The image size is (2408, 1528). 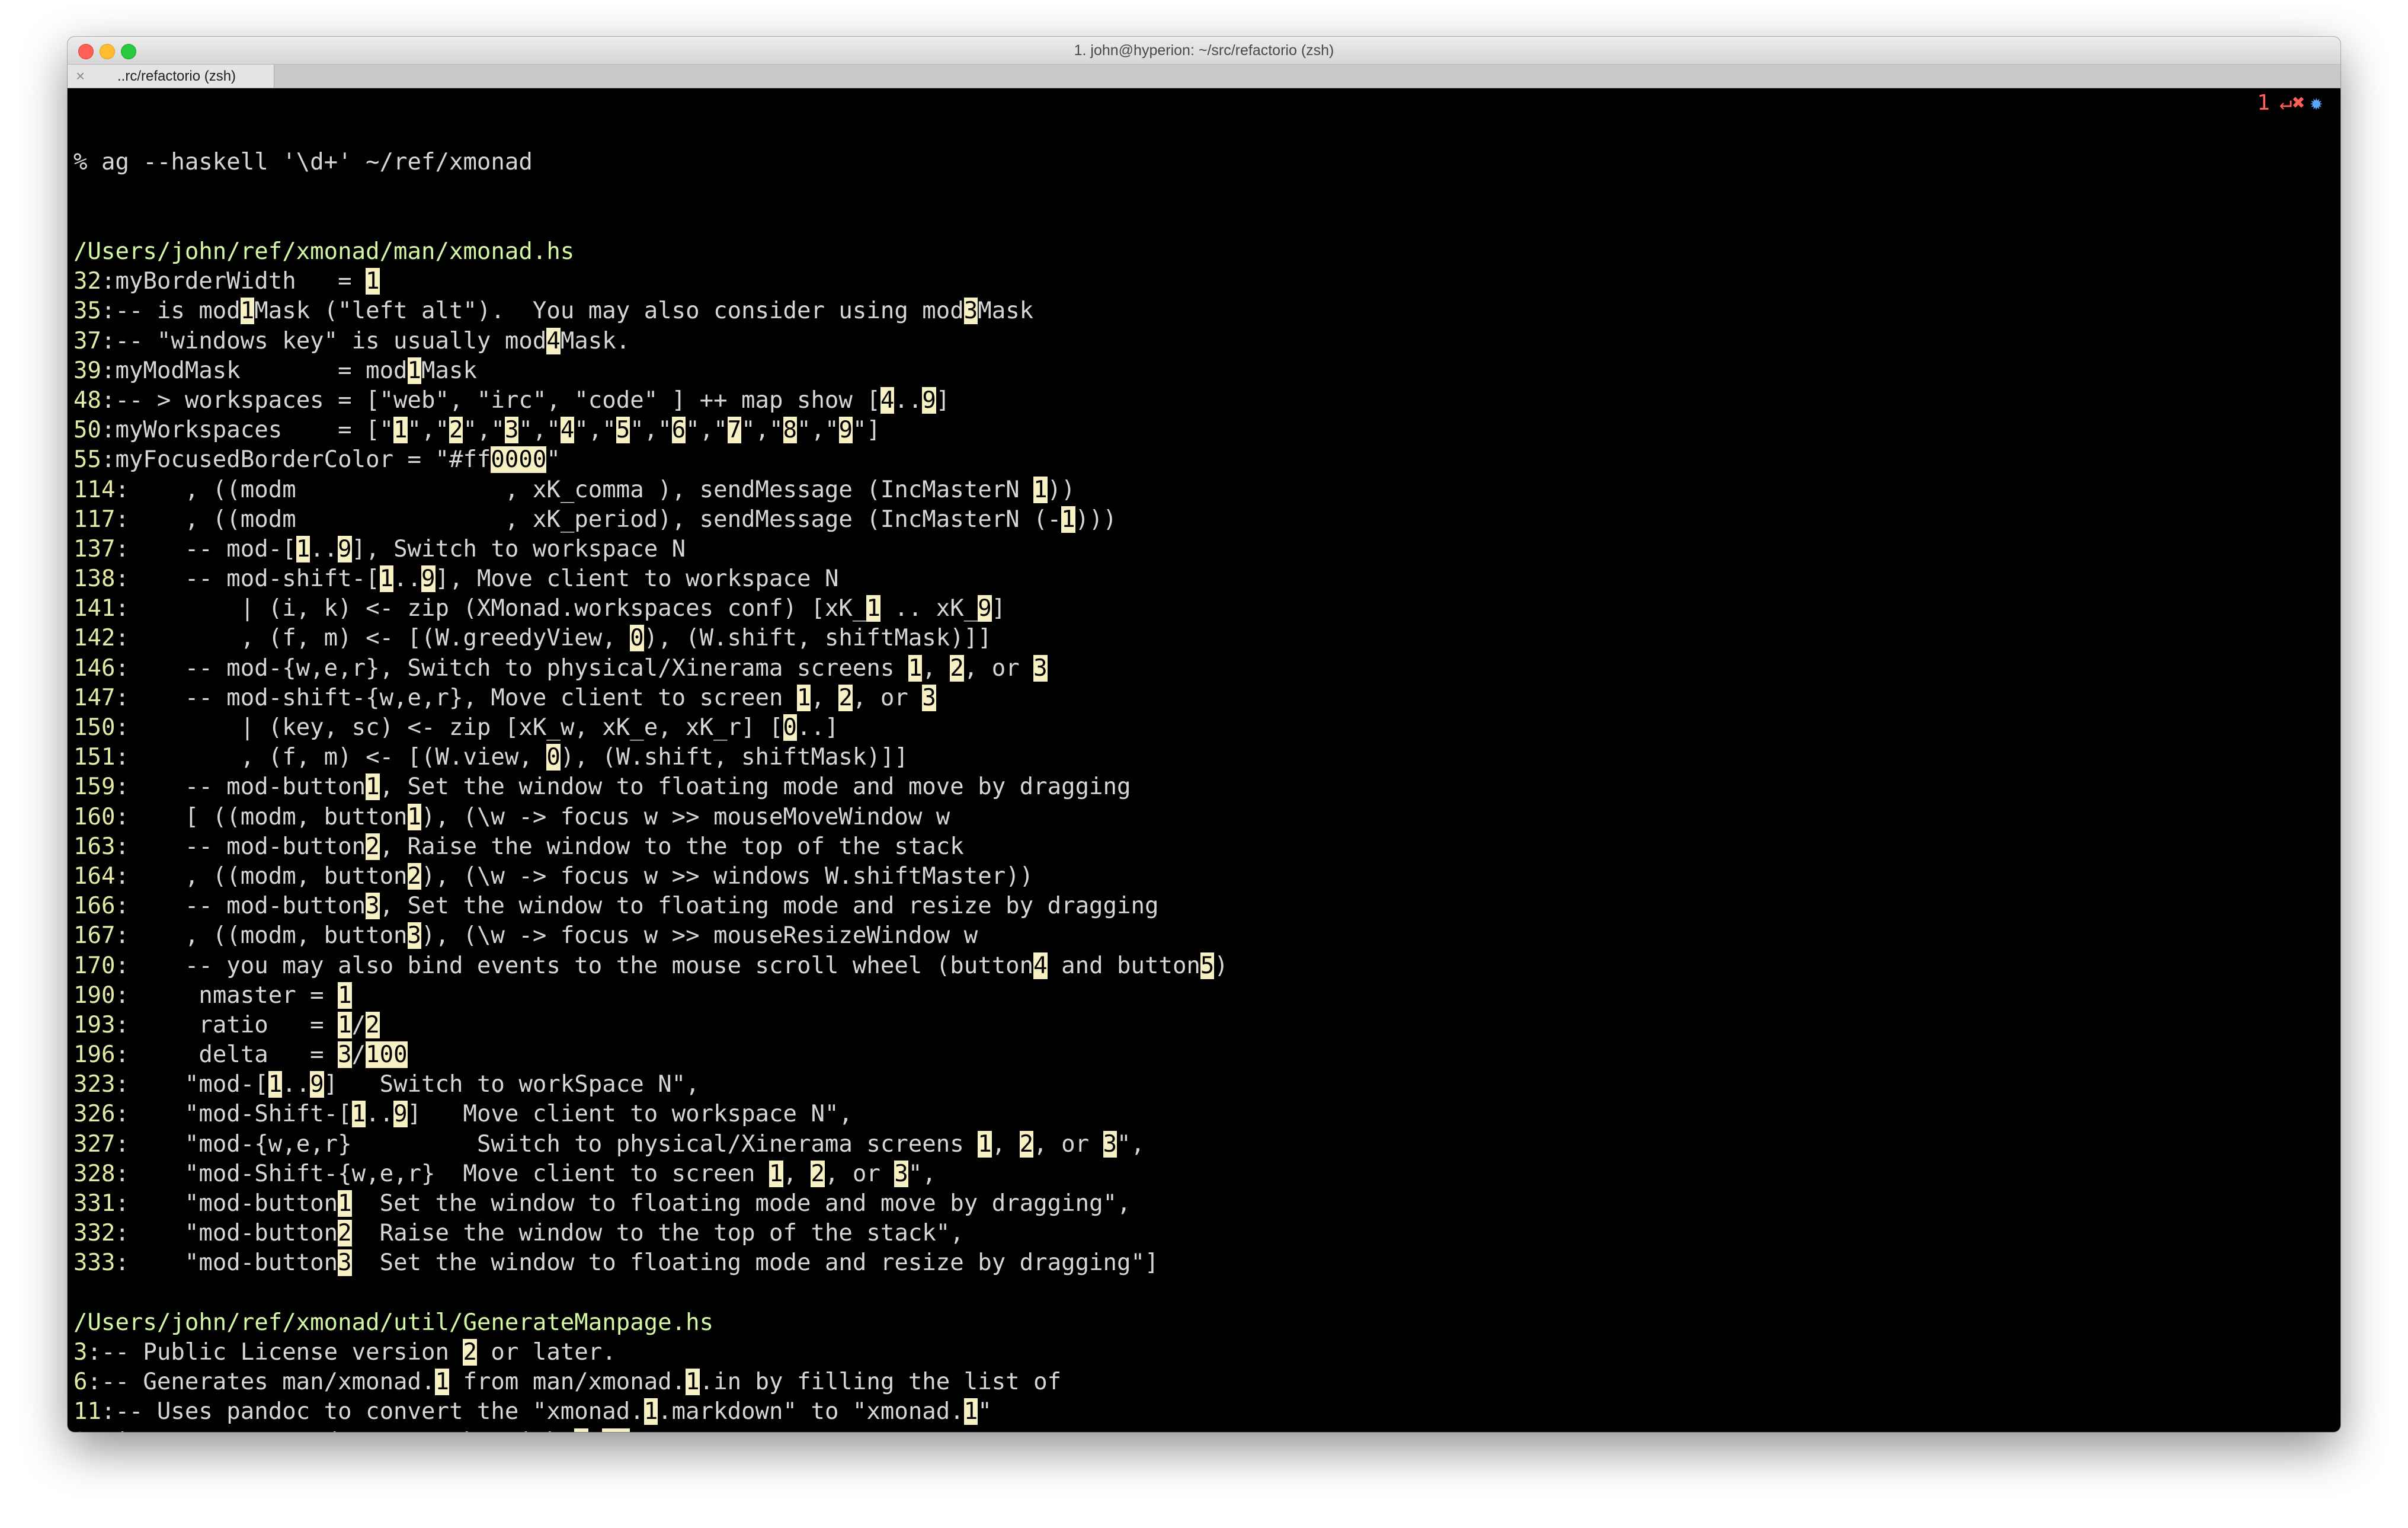 I want to click on line-number: 48, so click(x=87, y=400).